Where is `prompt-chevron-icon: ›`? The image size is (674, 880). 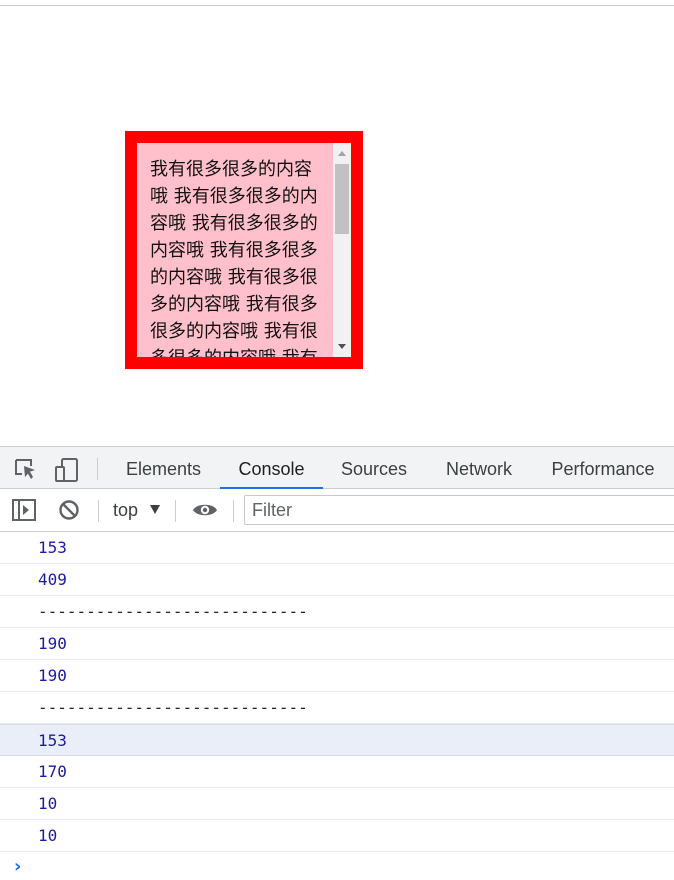
prompt-chevron-icon: › is located at coordinates (18, 866).